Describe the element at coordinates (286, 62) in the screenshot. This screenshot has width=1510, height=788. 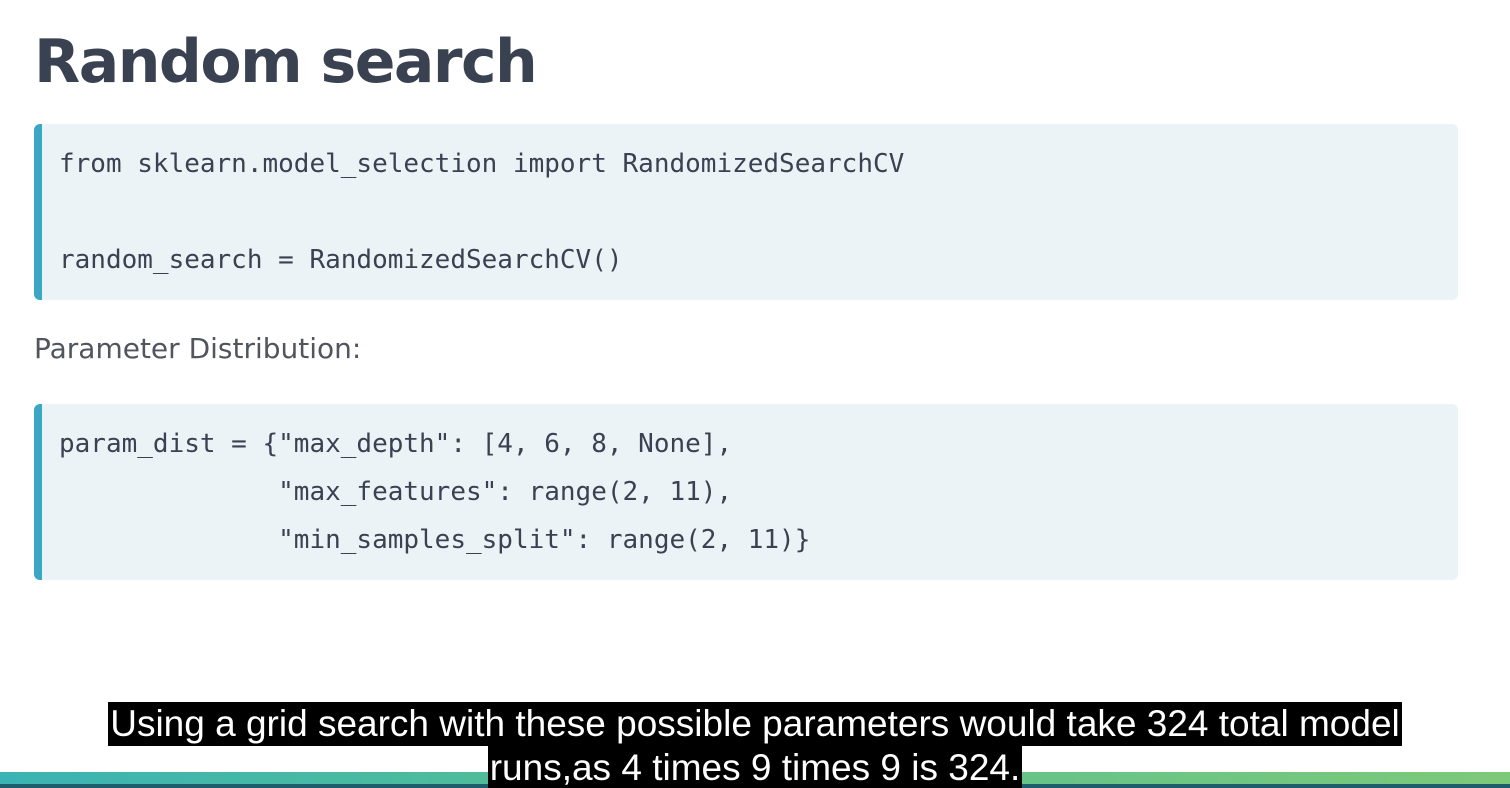
I see `slide-title: Random search` at that location.